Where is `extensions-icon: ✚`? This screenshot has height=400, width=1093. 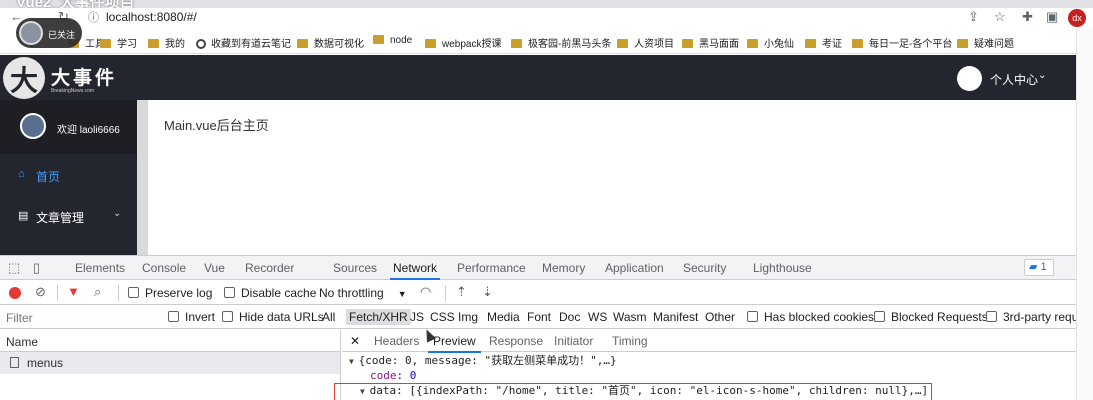
extensions-icon: ✚ is located at coordinates (1027, 17).